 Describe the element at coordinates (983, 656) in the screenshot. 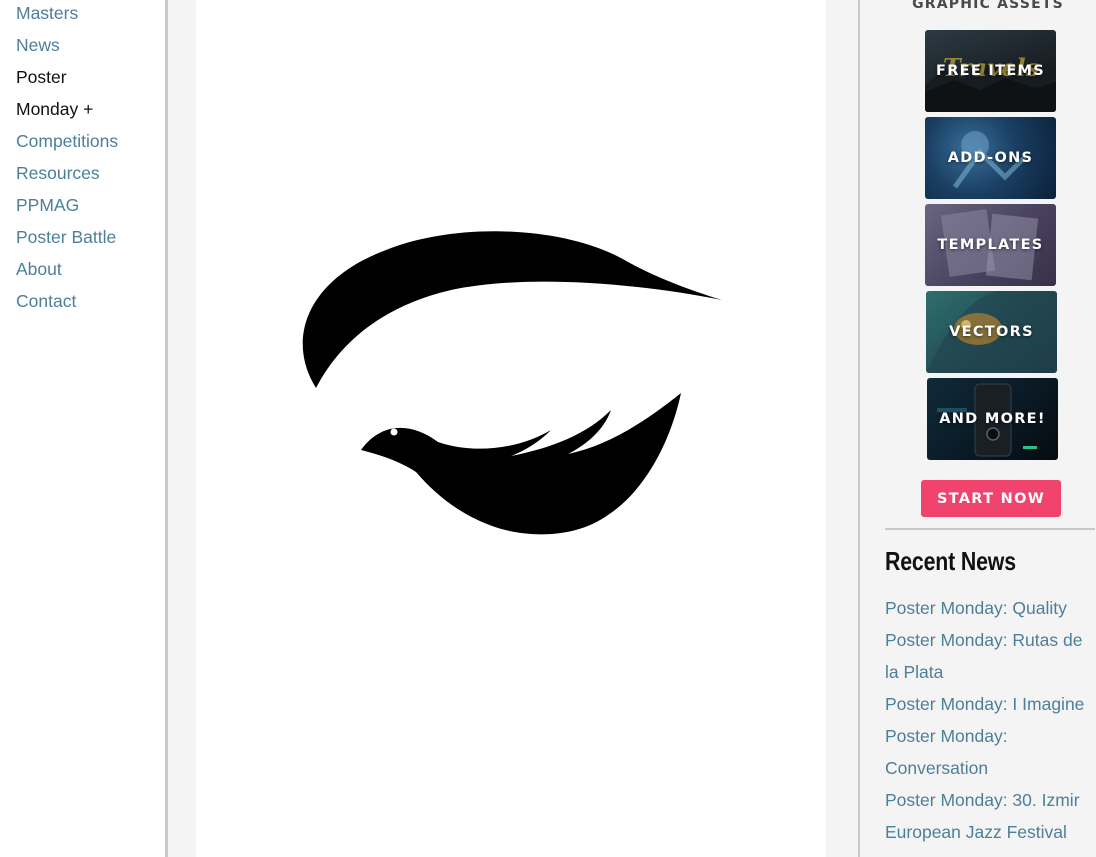

I see `news-link: Poster Monday: Rutas de la Plata` at that location.